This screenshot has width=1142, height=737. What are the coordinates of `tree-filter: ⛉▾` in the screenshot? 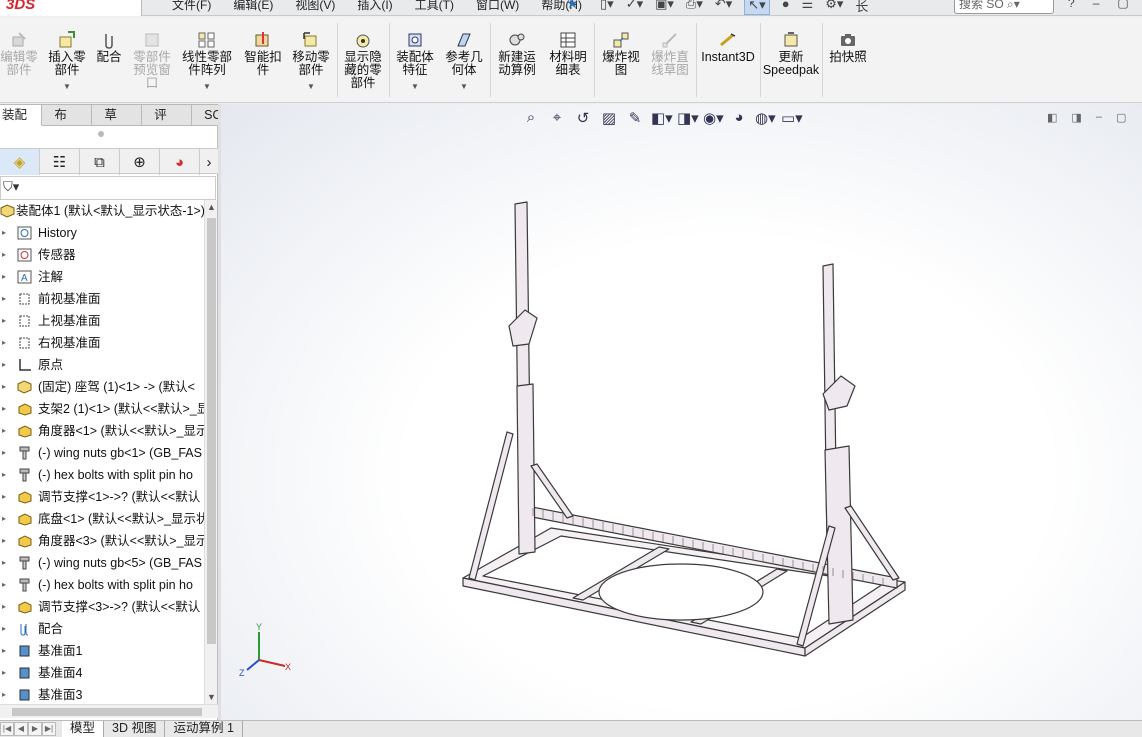 It's located at (108, 188).